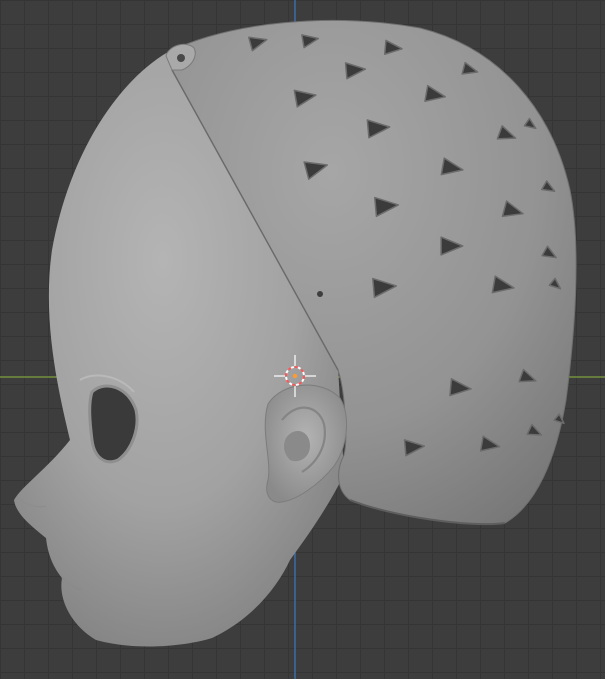 The width and height of the screenshot is (605, 679). I want to click on mounting-hole, so click(181, 58).